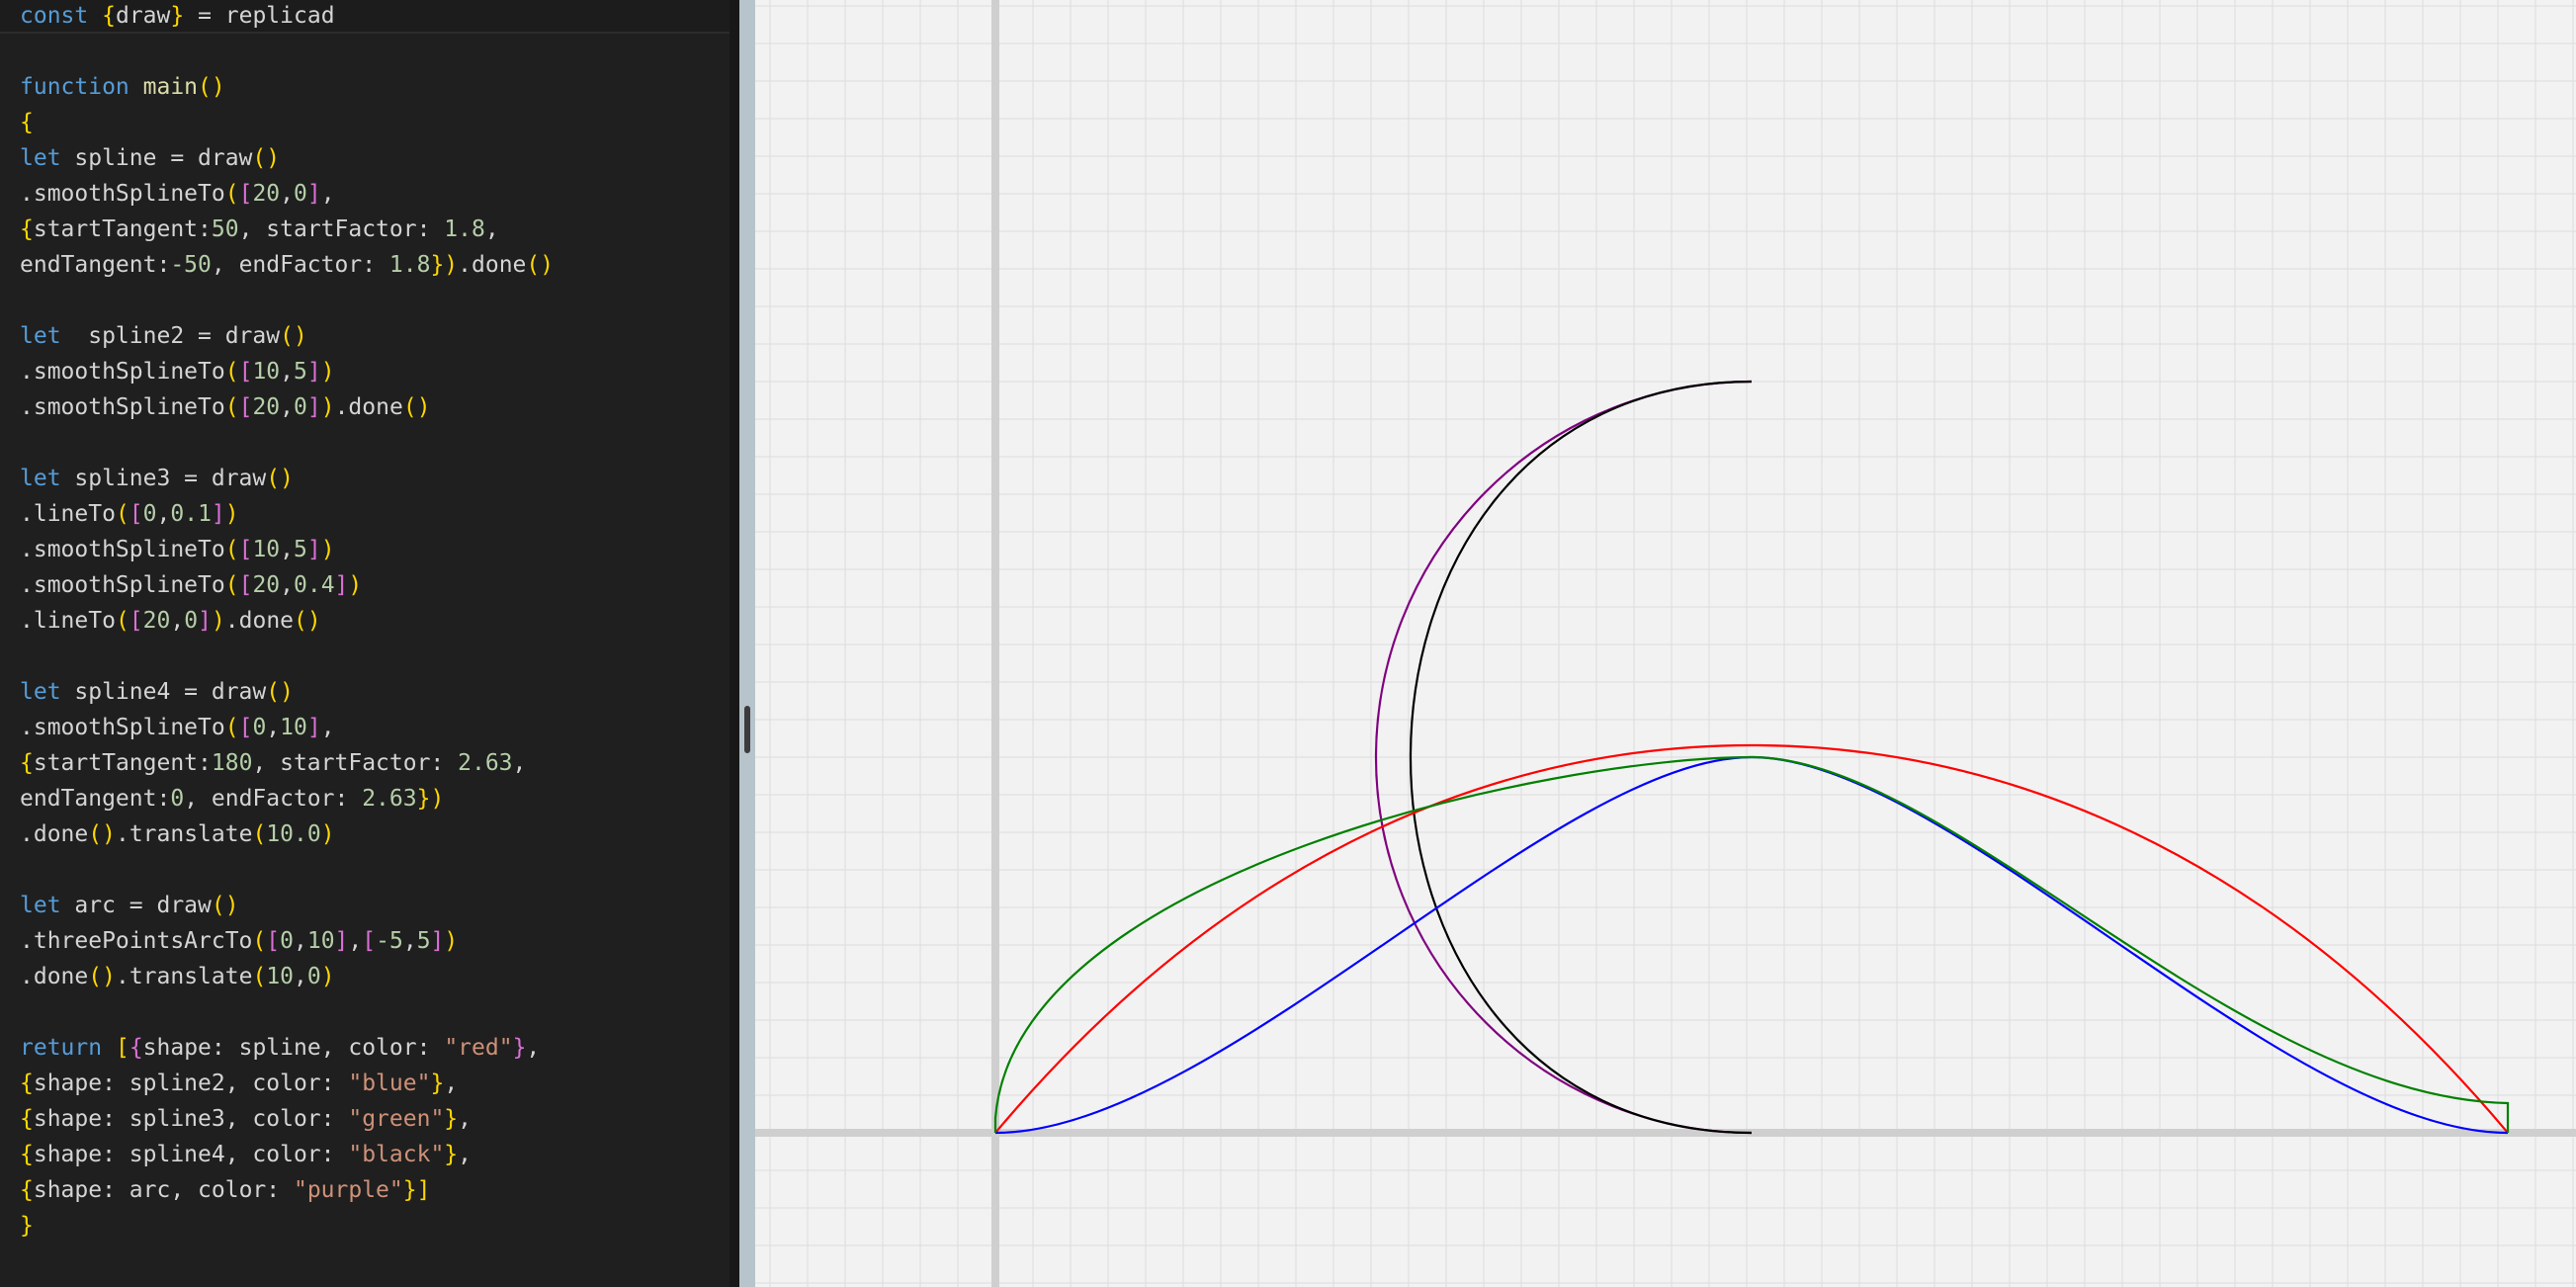 Image resolution: width=2576 pixels, height=1287 pixels. What do you see at coordinates (246, 1154) in the screenshot?
I see `code-line: {shape: spline4, color: "black"},` at bounding box center [246, 1154].